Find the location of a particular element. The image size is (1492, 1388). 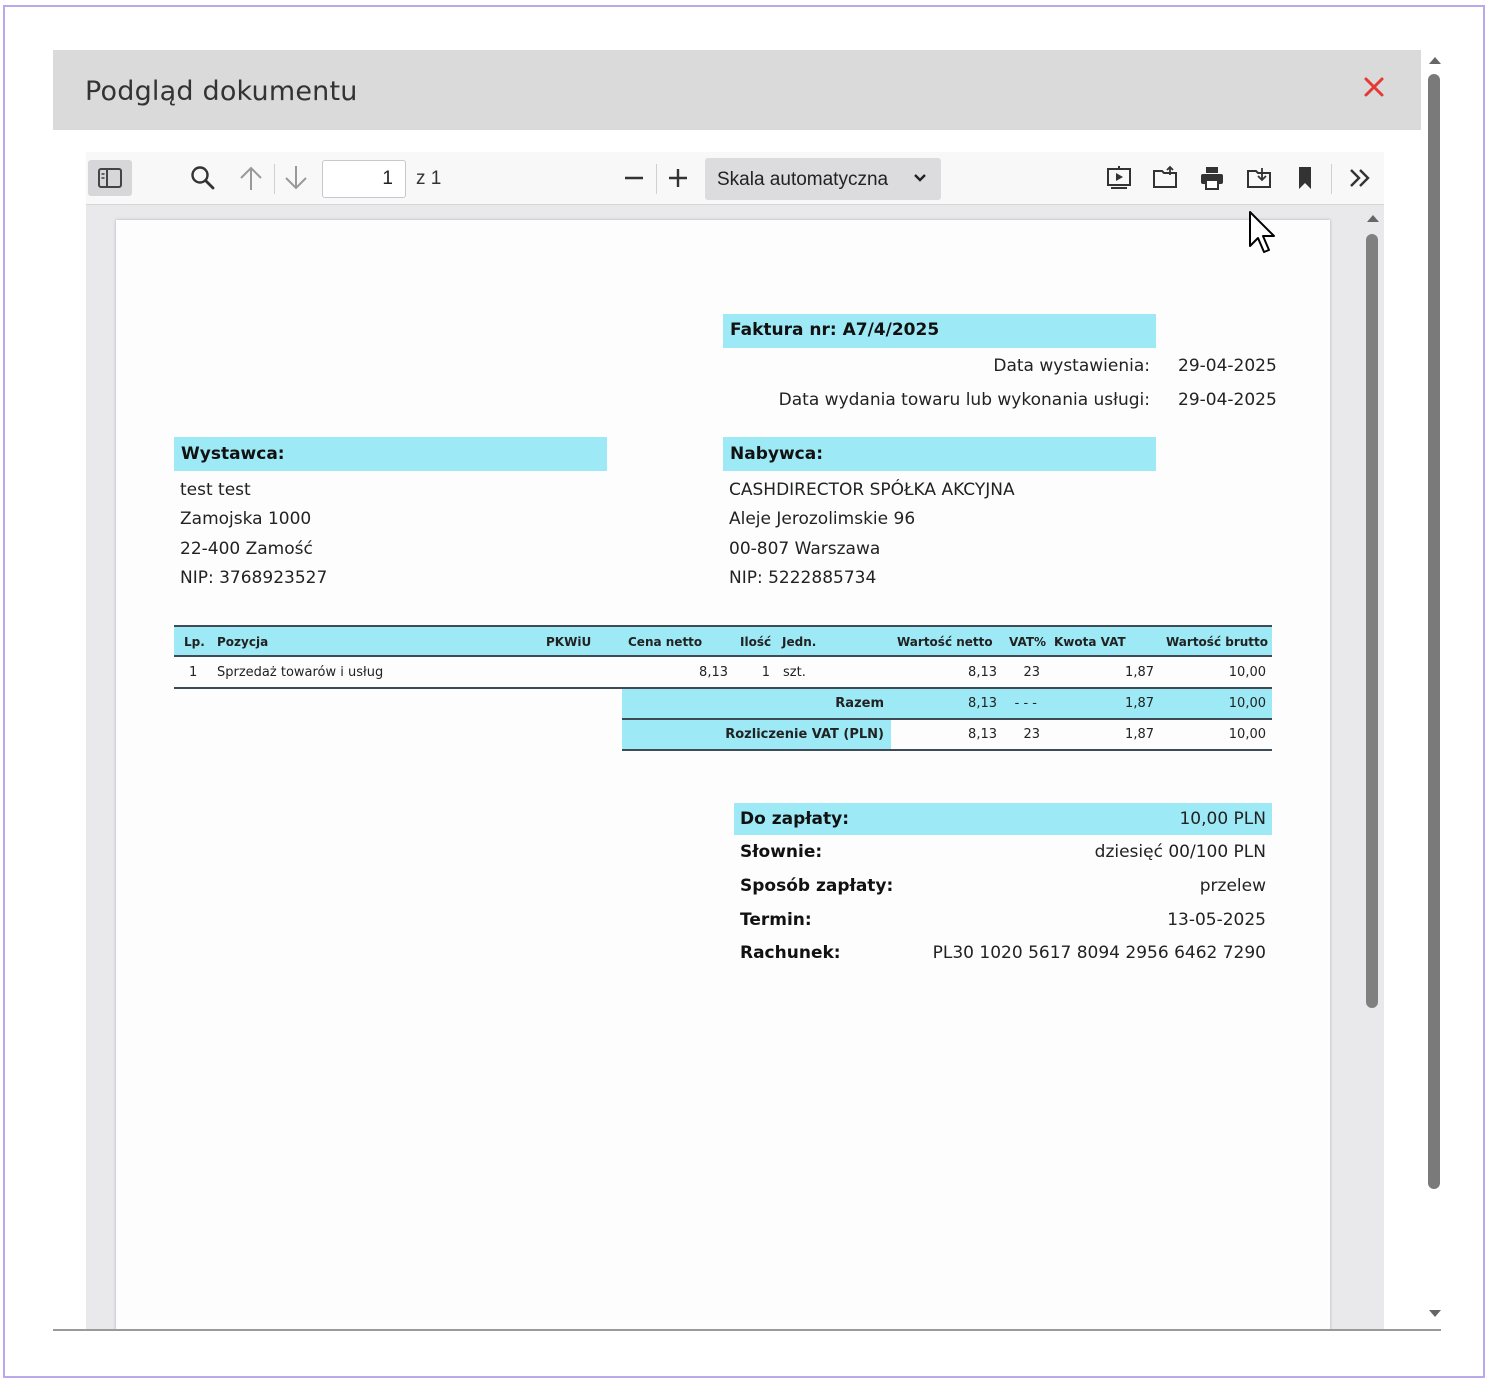

presentation-mode-button is located at coordinates (1119, 178).